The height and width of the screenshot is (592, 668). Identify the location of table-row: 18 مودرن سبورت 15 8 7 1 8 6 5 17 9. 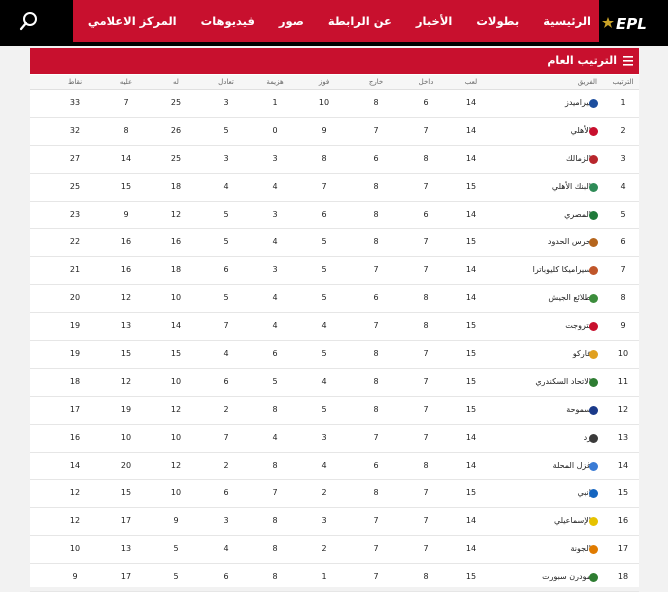
(334, 578).